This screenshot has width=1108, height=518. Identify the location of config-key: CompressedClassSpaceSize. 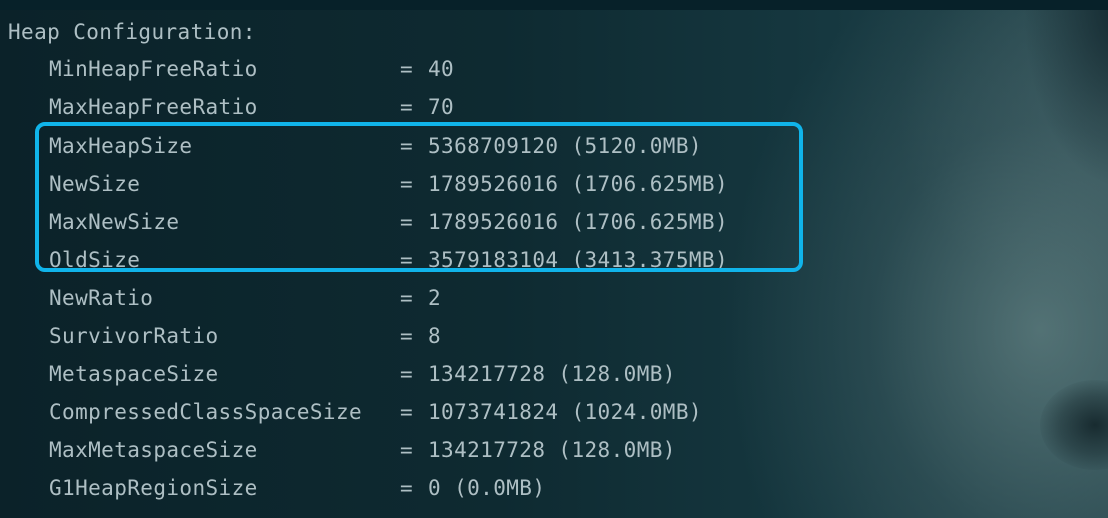
(206, 412).